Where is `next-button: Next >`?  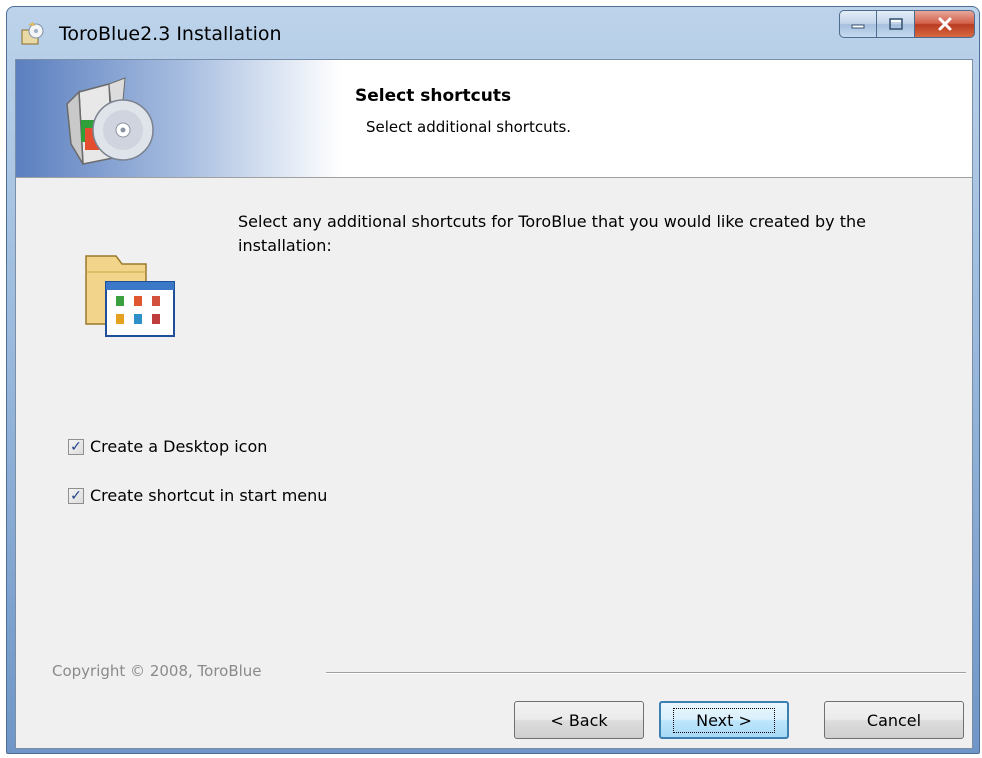
next-button: Next > is located at coordinates (724, 720).